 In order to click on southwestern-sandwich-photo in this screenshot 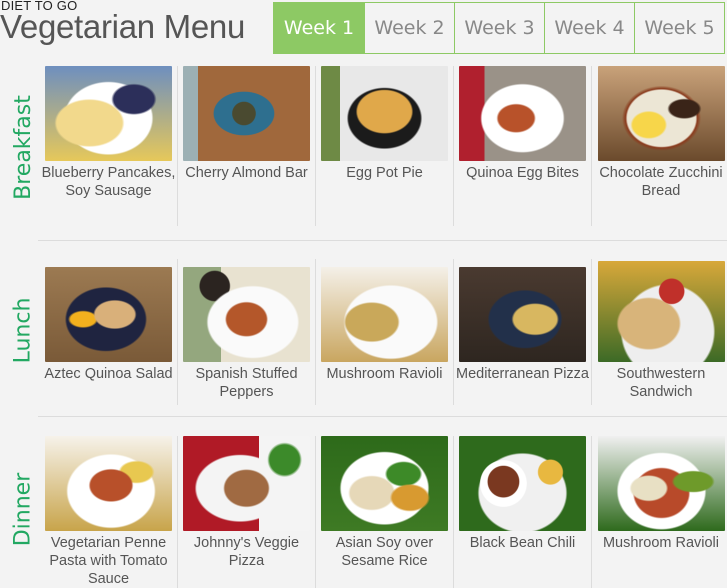, I will do `click(661, 311)`.